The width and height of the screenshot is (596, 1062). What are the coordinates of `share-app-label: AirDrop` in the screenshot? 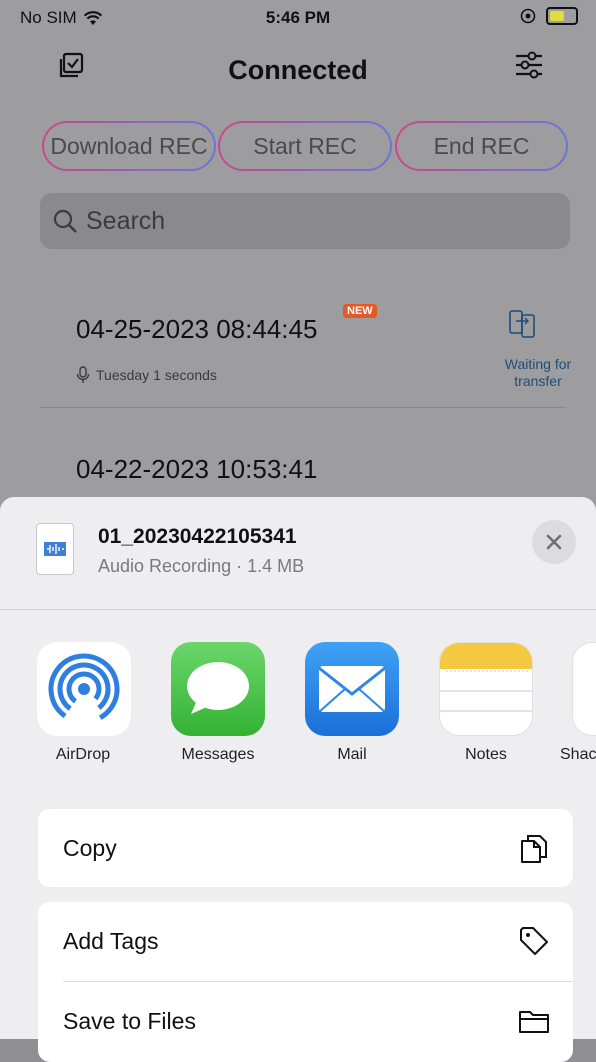 It's located at (83, 754).